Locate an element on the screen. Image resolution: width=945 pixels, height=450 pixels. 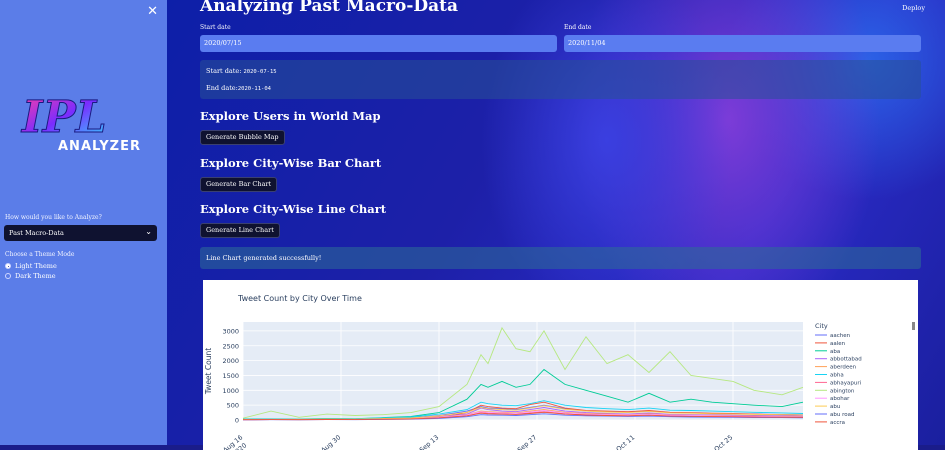
success-message: Line Chart generated successfully! is located at coordinates (264, 258).